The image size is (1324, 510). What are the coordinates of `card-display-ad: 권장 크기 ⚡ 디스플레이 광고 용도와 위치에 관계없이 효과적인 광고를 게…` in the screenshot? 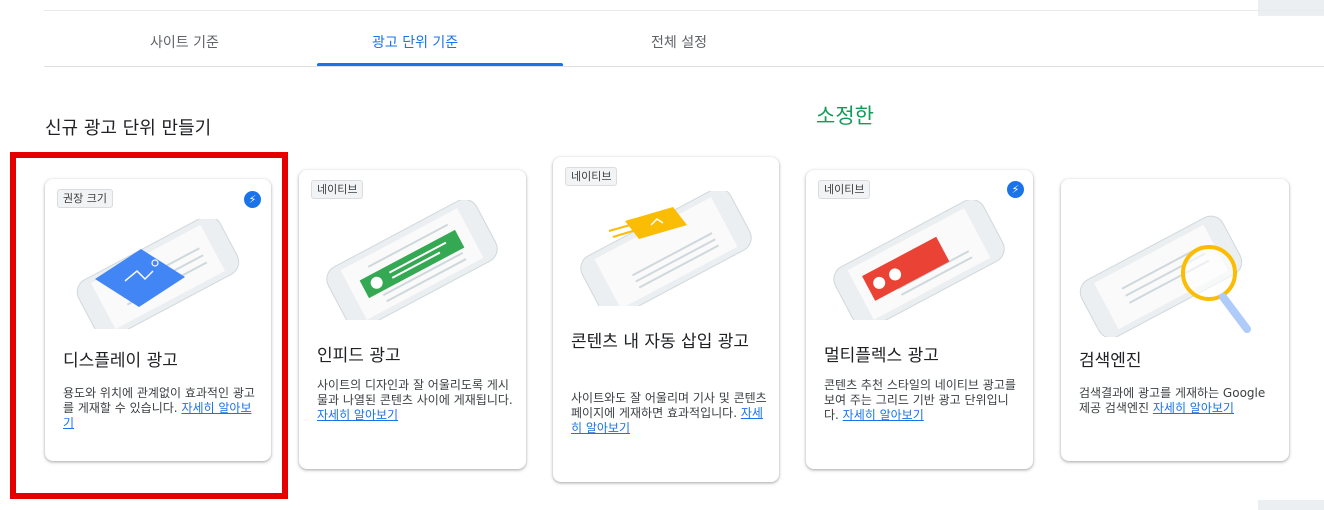 It's located at (158, 320).